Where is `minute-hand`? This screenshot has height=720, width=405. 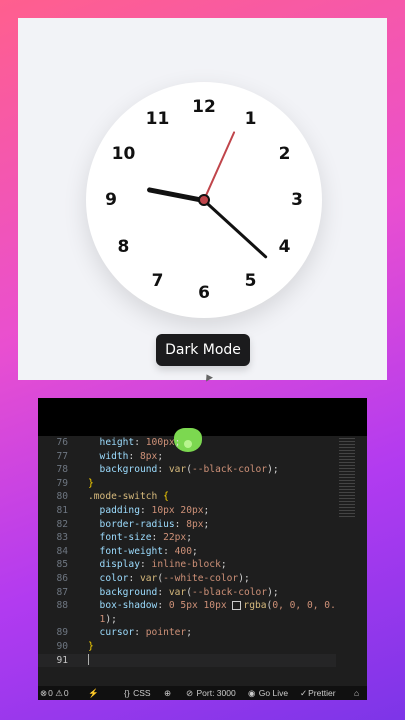 minute-hand is located at coordinates (235, 228).